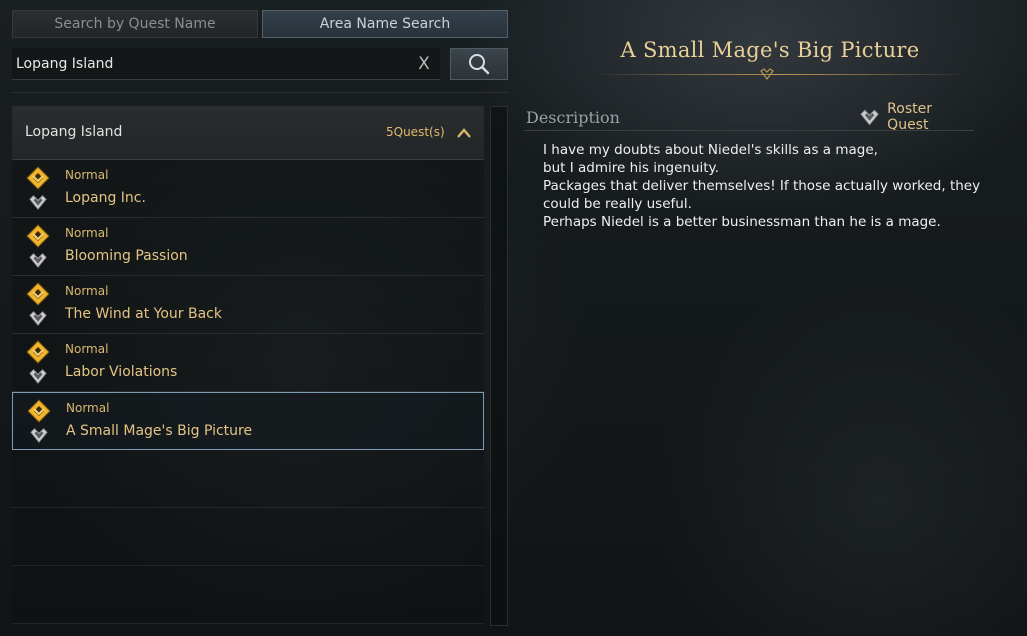 The width and height of the screenshot is (1027, 636). I want to click on quest-list-item: Normal The Wind at Your Back, so click(248, 305).